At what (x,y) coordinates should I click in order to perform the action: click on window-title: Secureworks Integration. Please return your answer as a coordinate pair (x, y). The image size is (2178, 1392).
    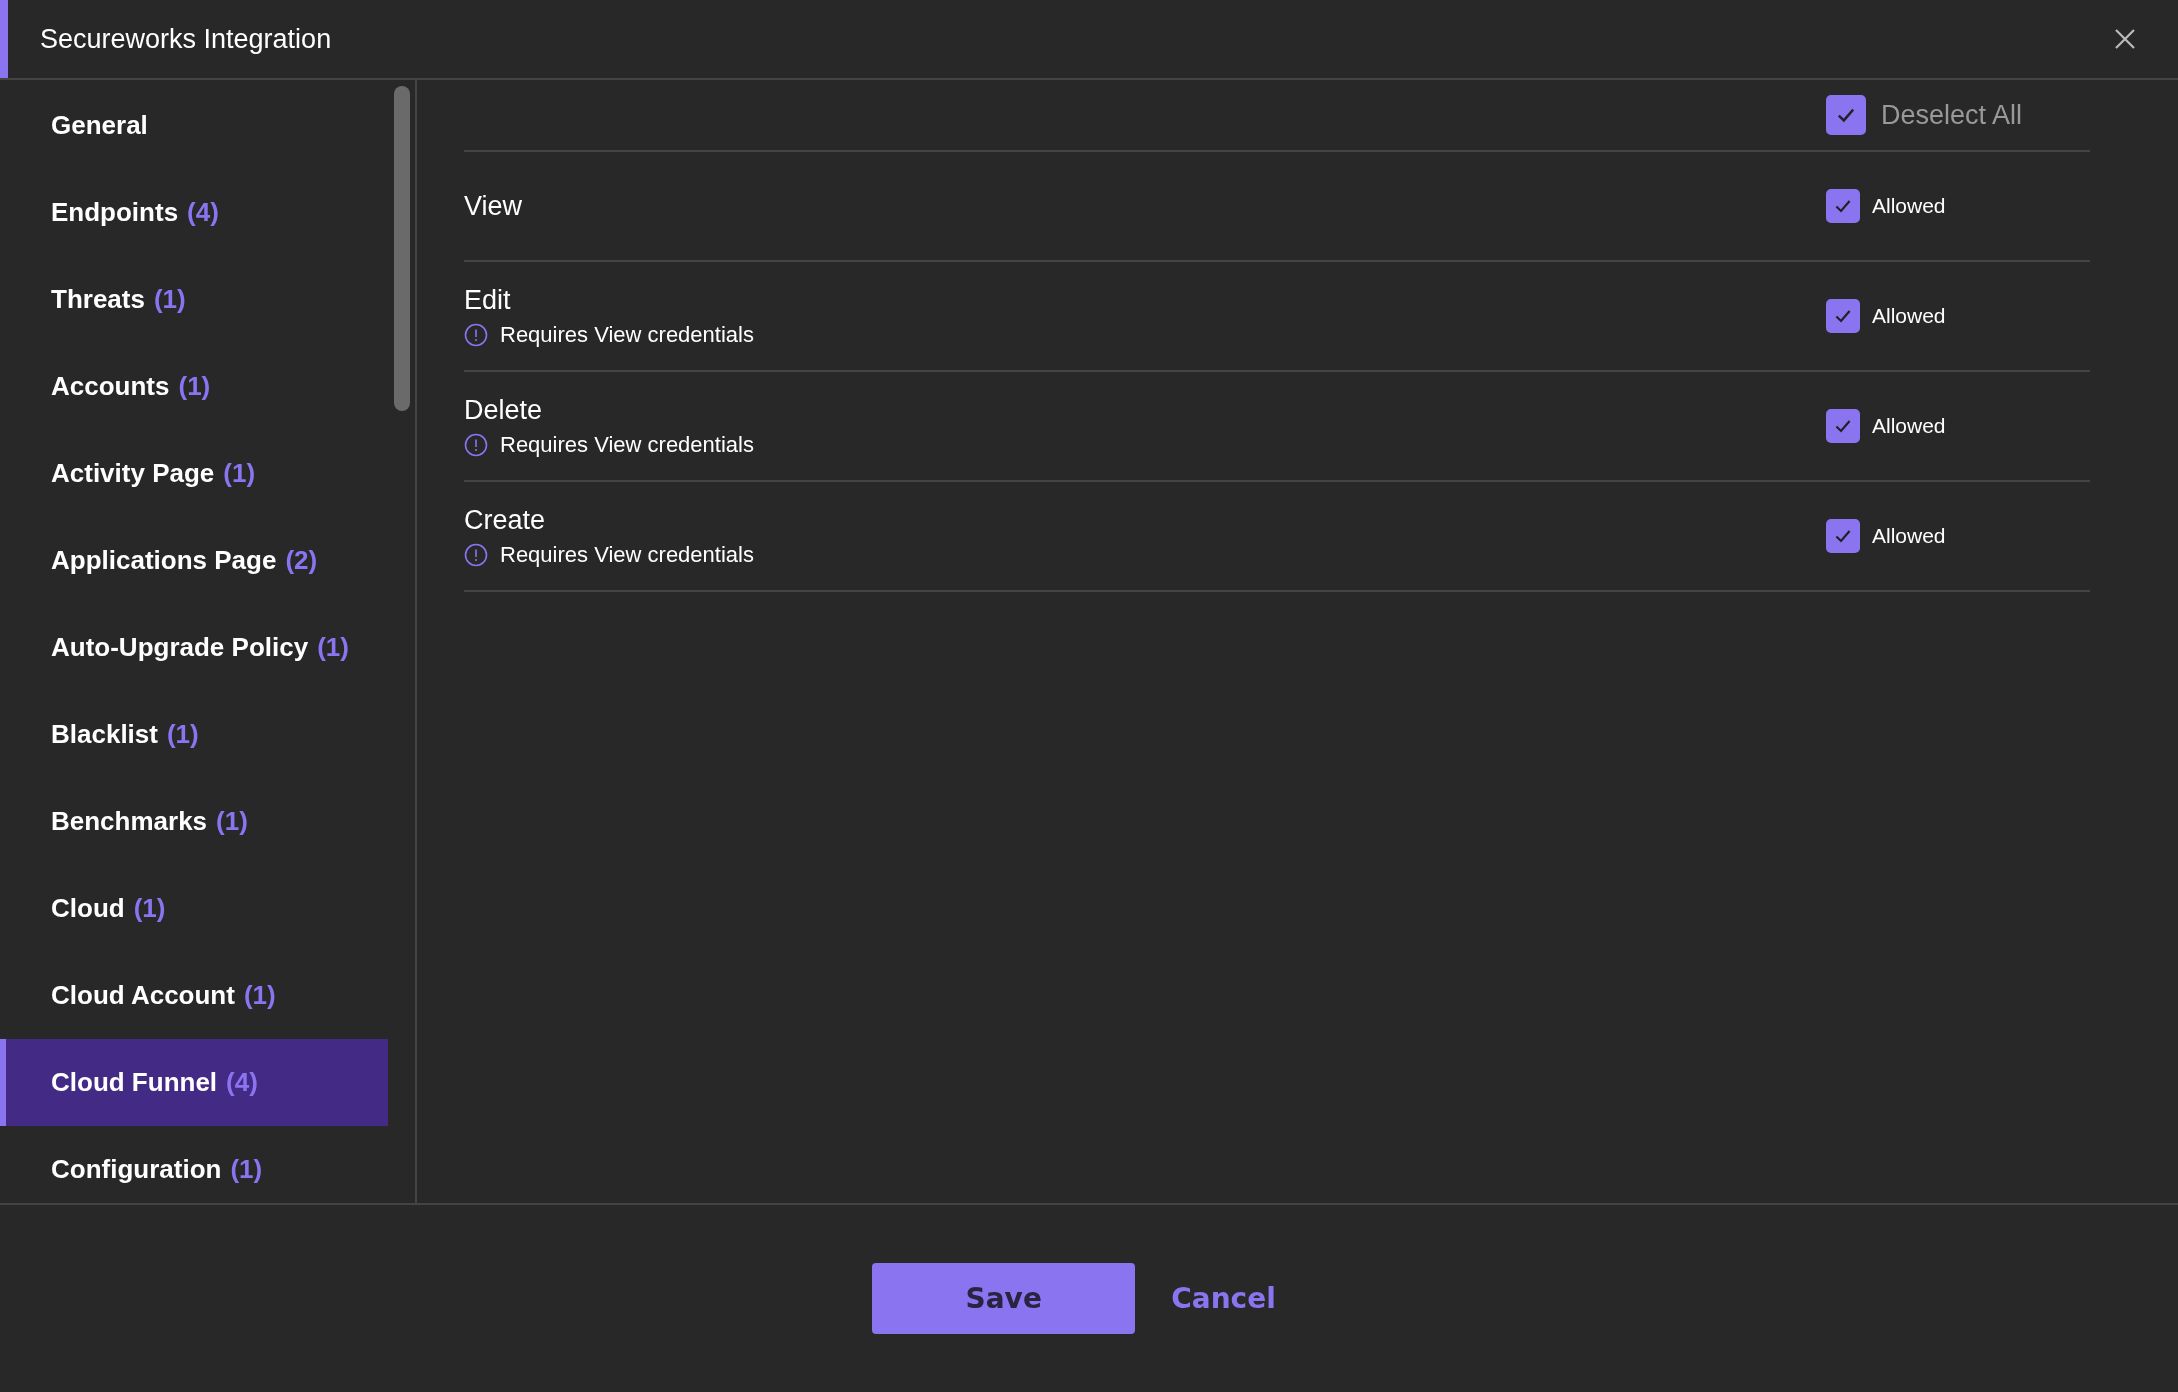
    Looking at the image, I should click on (186, 39).